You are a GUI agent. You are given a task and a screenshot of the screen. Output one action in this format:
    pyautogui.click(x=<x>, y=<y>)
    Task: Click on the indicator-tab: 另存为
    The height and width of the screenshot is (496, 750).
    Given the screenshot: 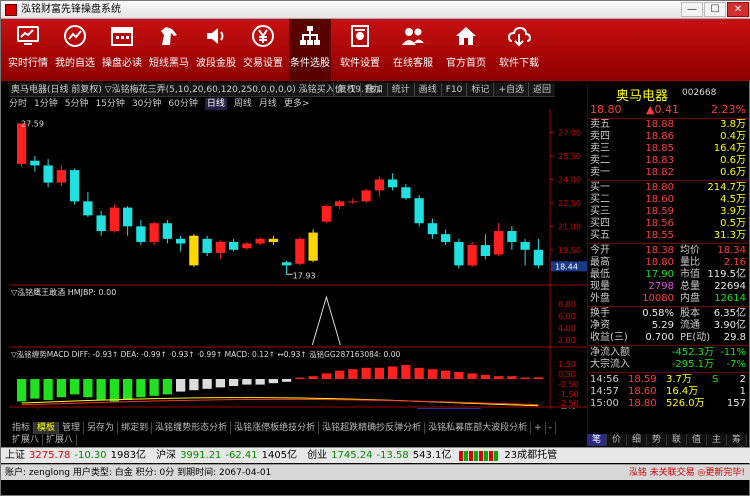 What is the action you would take?
    pyautogui.click(x=101, y=428)
    